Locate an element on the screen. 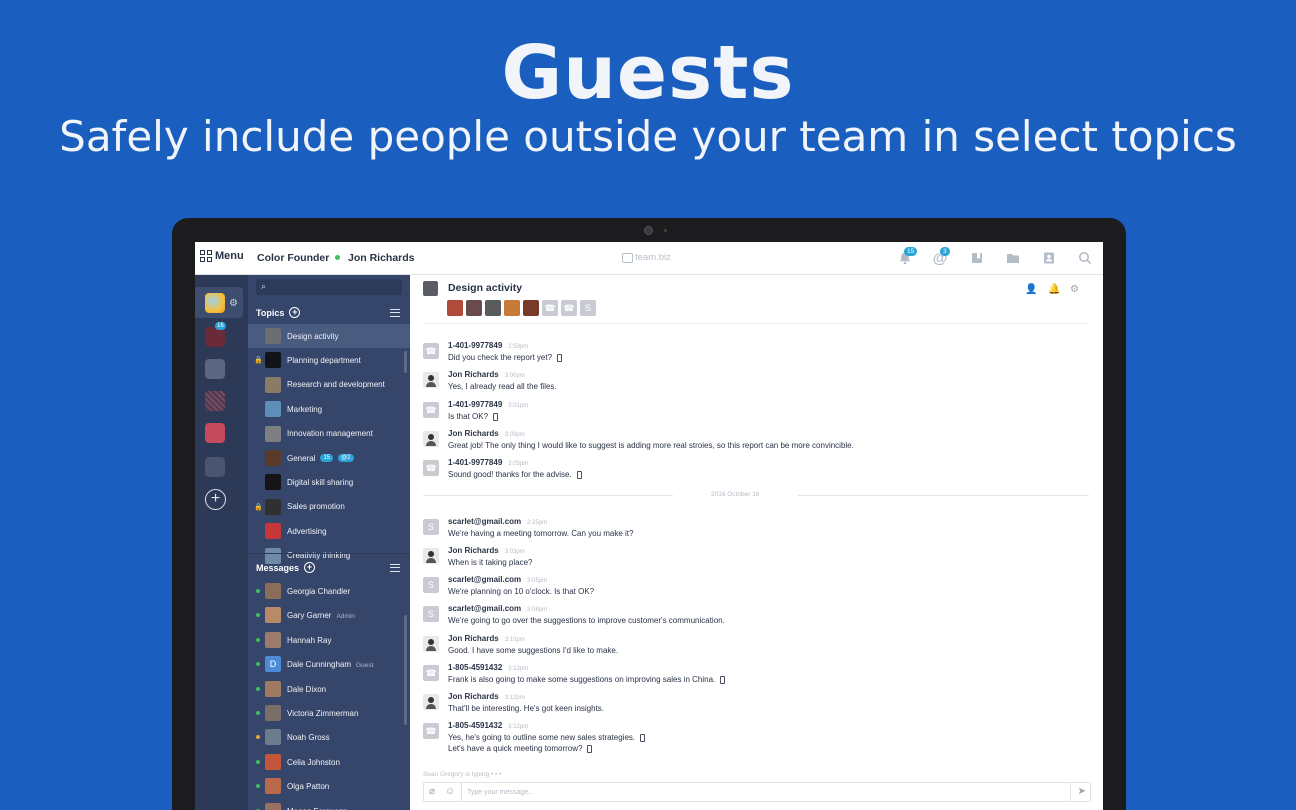  message-text: Is that OK? is located at coordinates (473, 416).